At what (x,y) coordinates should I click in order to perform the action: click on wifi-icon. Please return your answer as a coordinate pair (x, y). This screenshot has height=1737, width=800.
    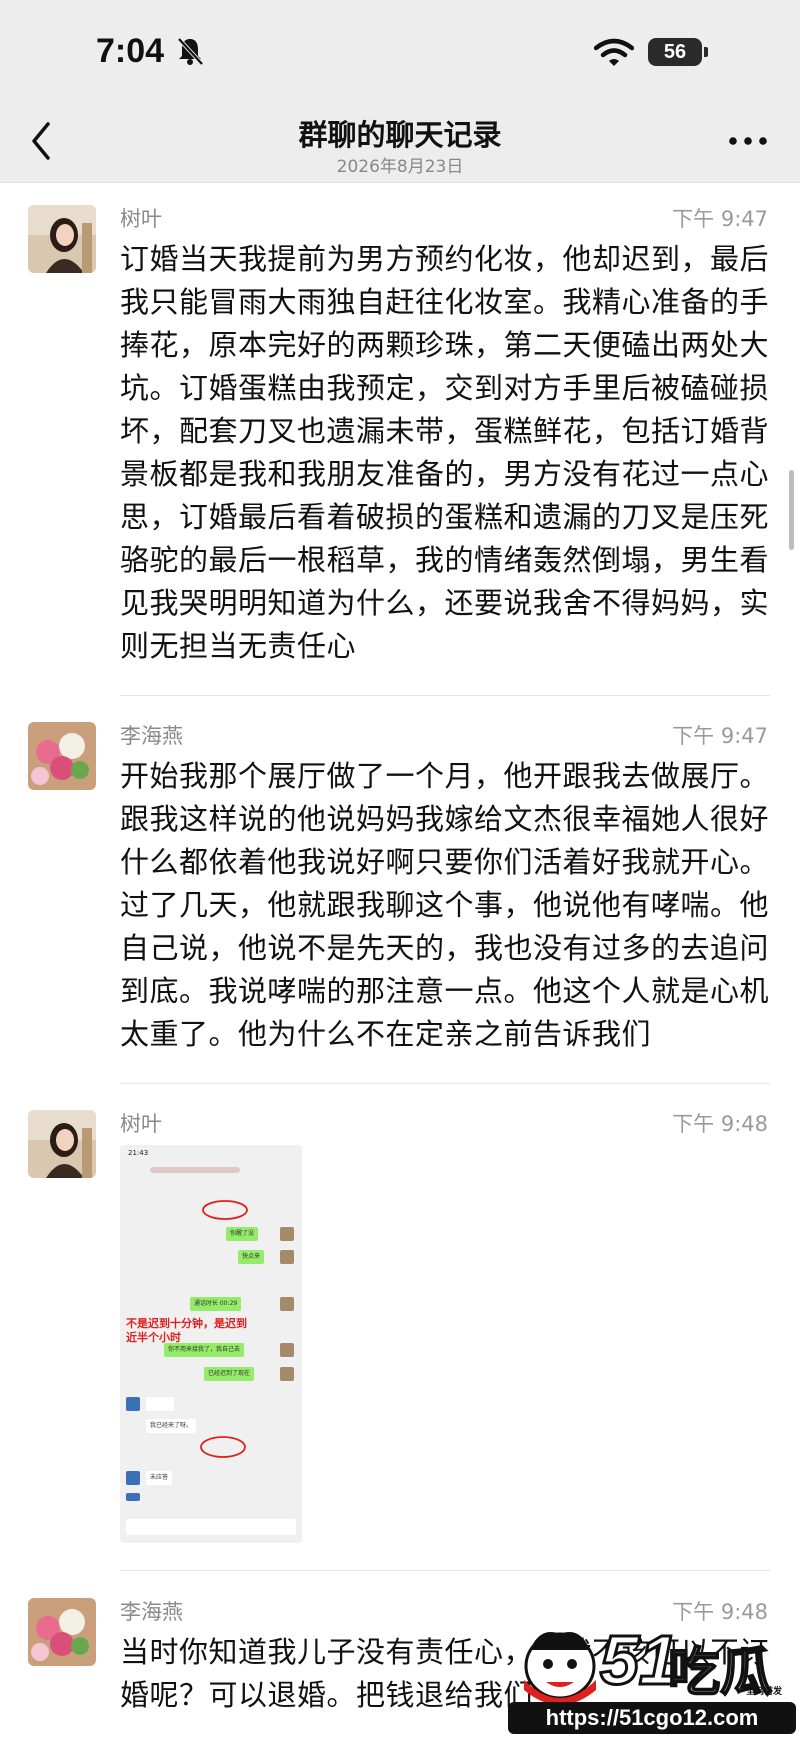
    Looking at the image, I should click on (614, 52).